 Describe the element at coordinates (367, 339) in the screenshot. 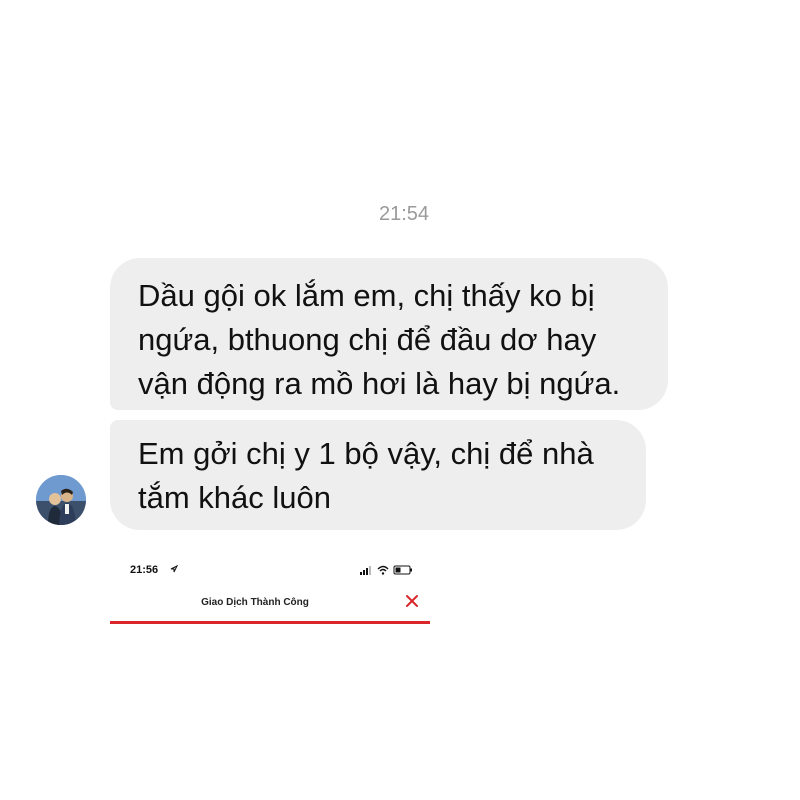

I see `message-text-line: ngứa, bthuong chị để đầu dơ hay` at that location.